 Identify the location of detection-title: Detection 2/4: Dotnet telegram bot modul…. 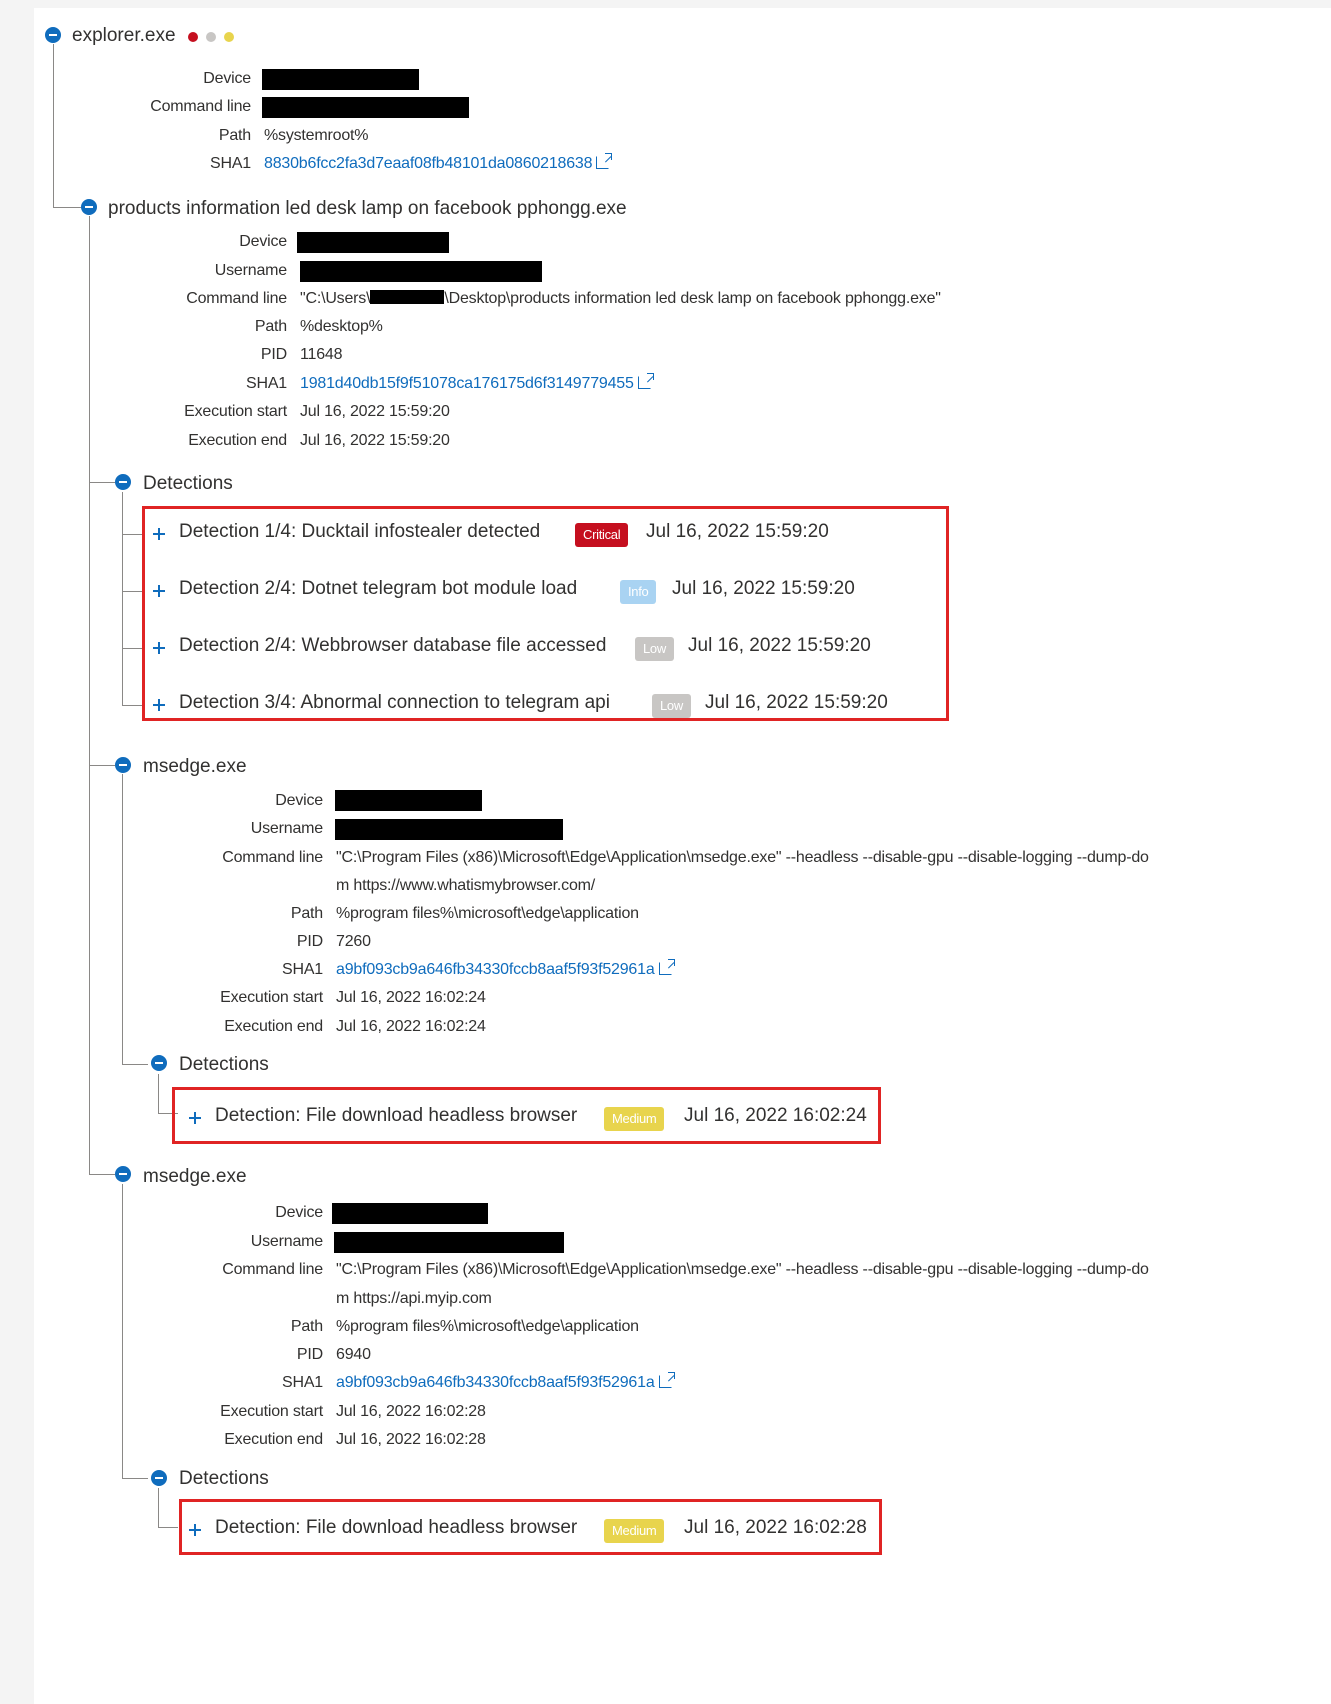
(378, 589).